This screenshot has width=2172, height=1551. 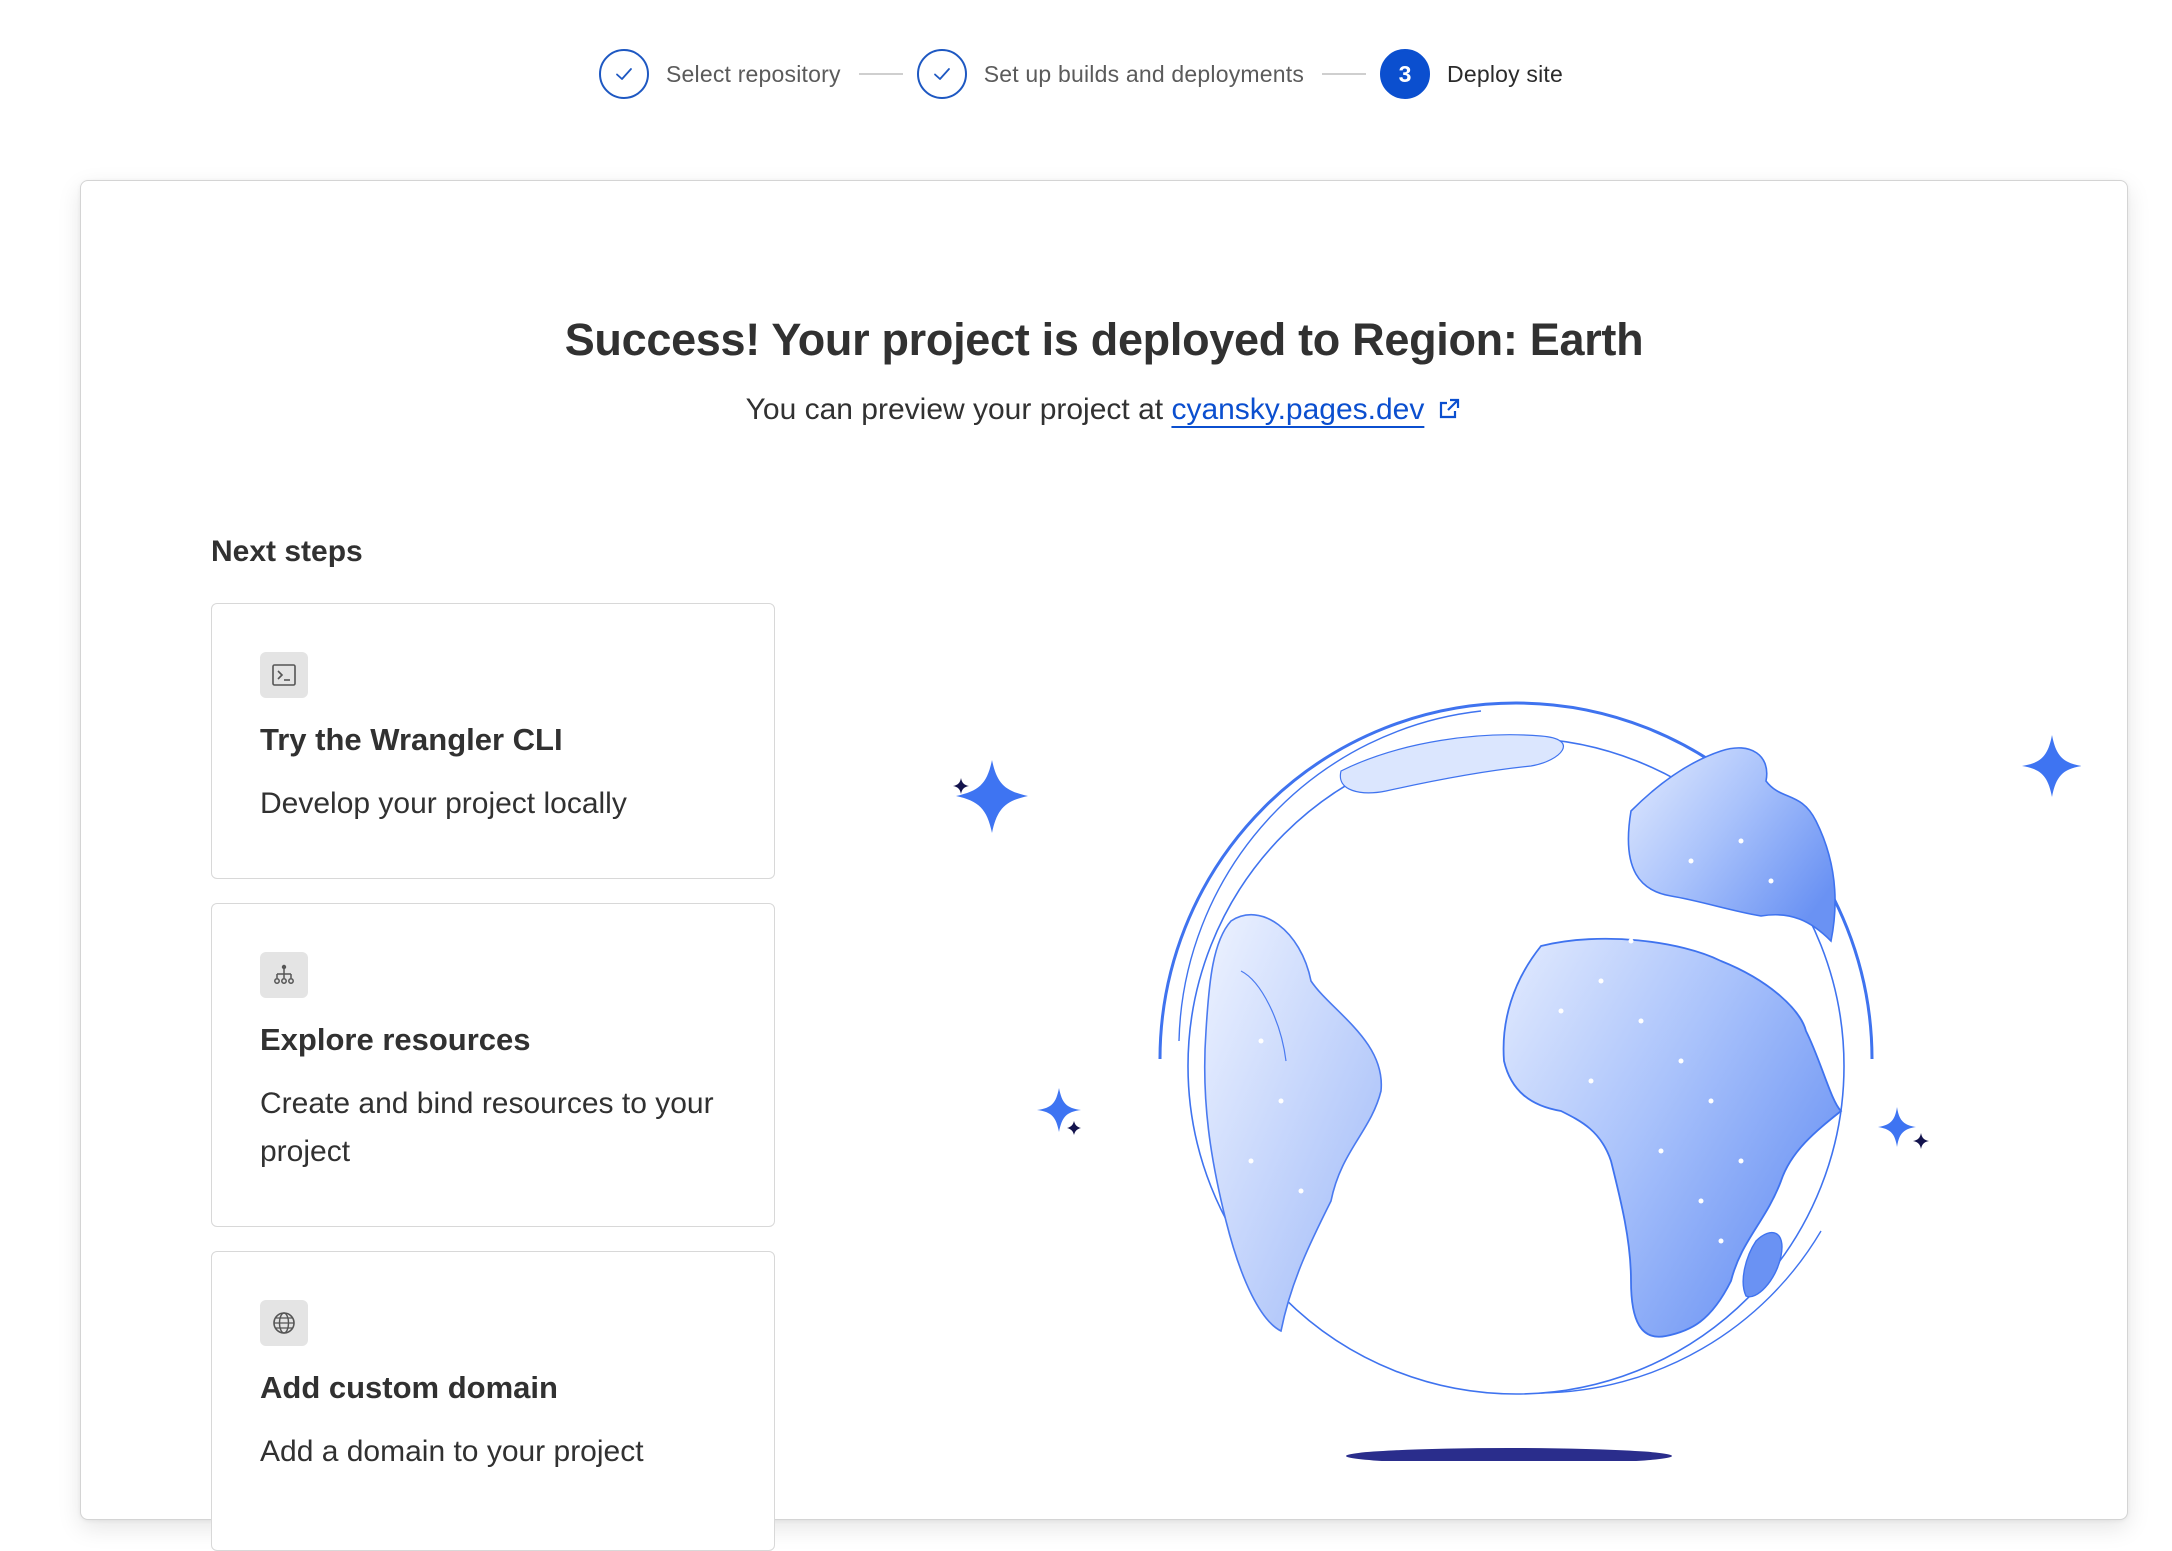 What do you see at coordinates (443, 803) in the screenshot?
I see `card-description: Develop your project locally` at bounding box center [443, 803].